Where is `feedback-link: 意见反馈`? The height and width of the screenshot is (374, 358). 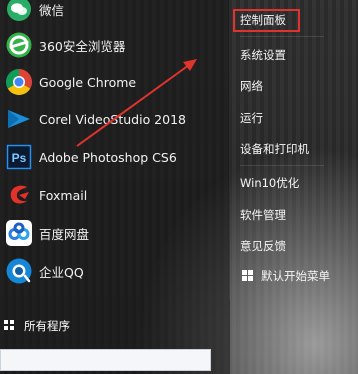
feedback-link: 意见反馈 is located at coordinates (263, 246).